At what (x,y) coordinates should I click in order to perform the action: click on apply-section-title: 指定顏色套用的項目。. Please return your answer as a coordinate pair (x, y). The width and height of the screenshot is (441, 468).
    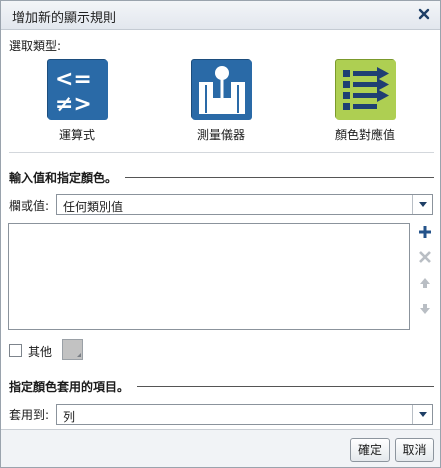
    Looking at the image, I should click on (69, 387).